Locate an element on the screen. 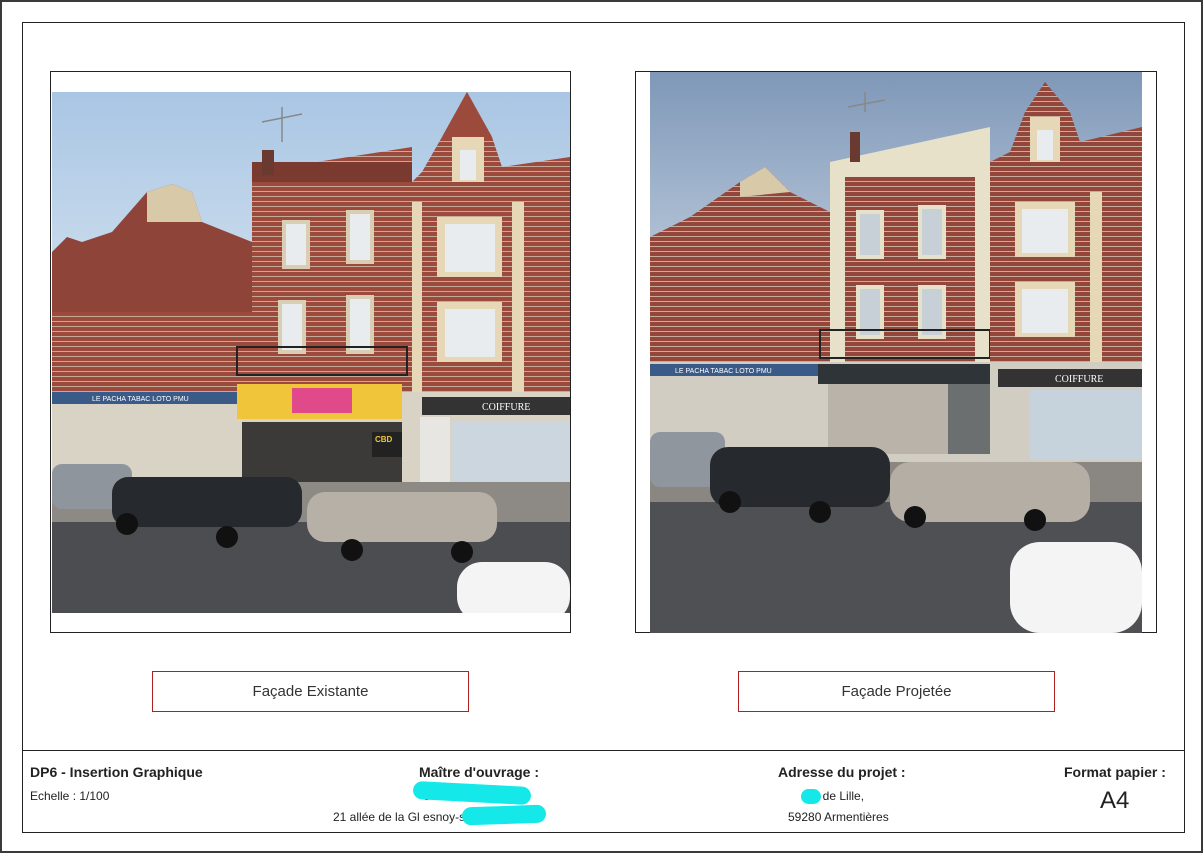 The height and width of the screenshot is (853, 1203). project-address-line2: 59280 Armentières is located at coordinates (838, 817).